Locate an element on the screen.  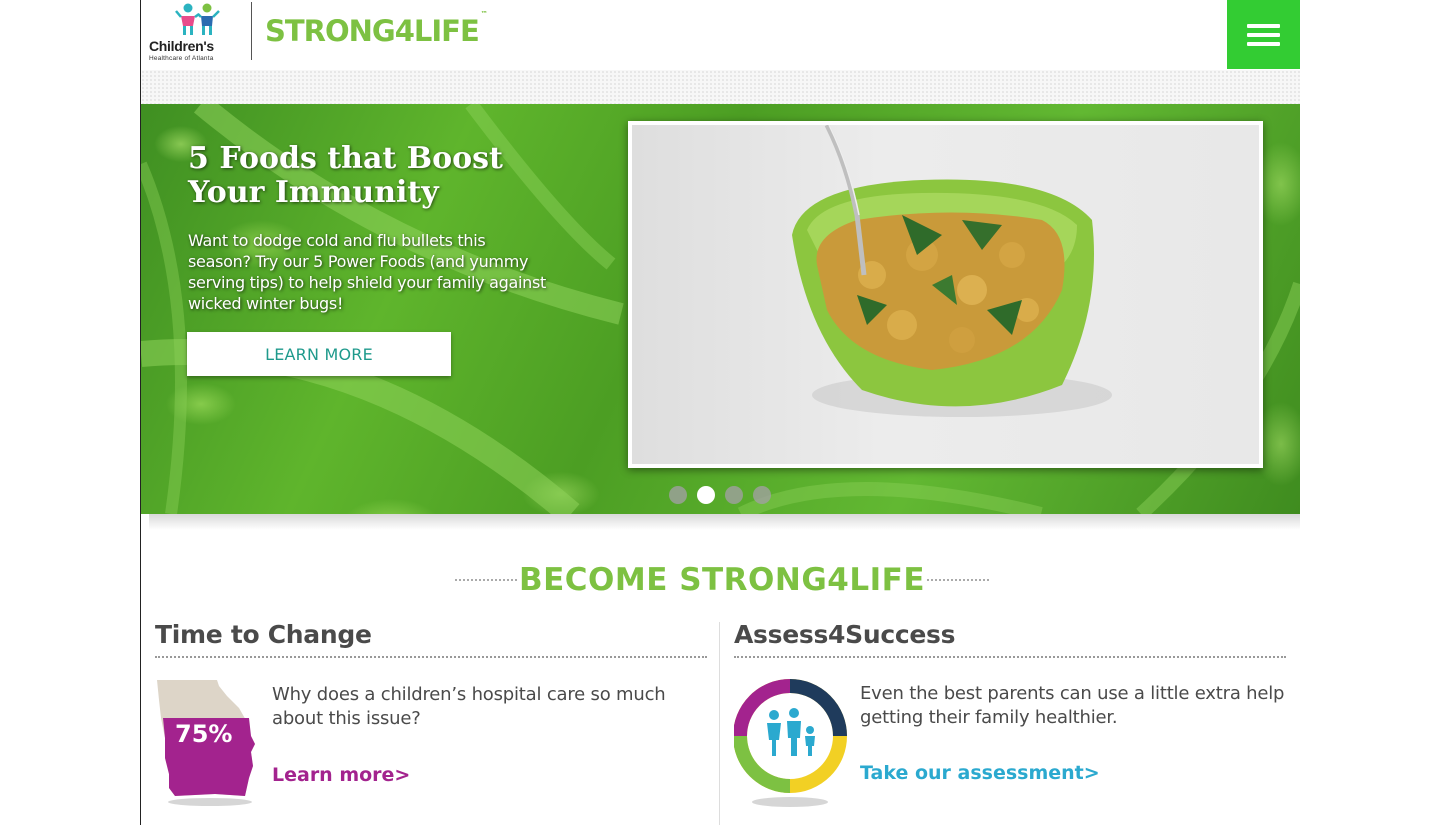
carousel-dot-2-active is located at coordinates (706, 495).